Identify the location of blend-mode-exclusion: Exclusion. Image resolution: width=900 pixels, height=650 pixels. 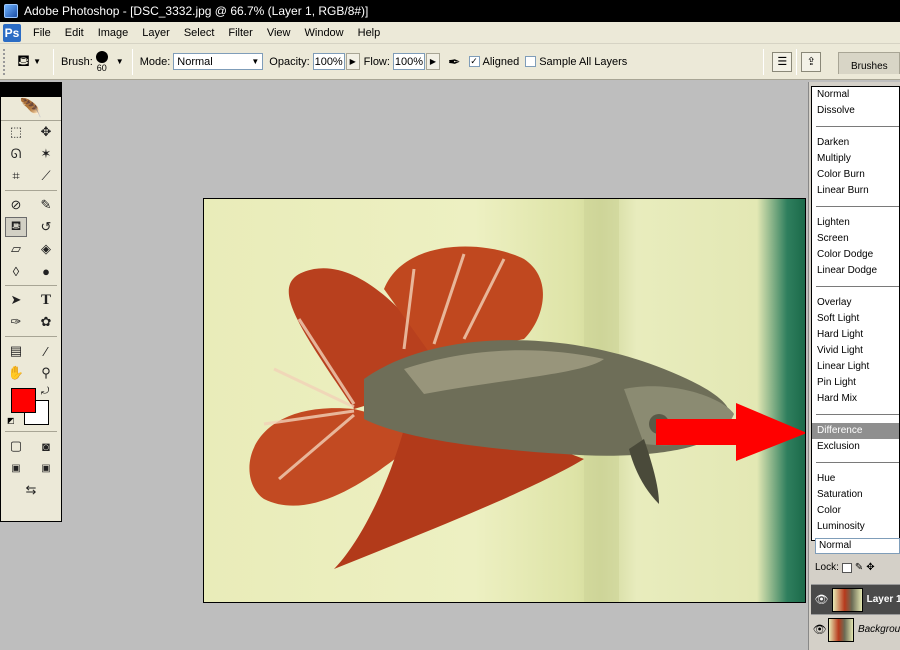
(855, 447).